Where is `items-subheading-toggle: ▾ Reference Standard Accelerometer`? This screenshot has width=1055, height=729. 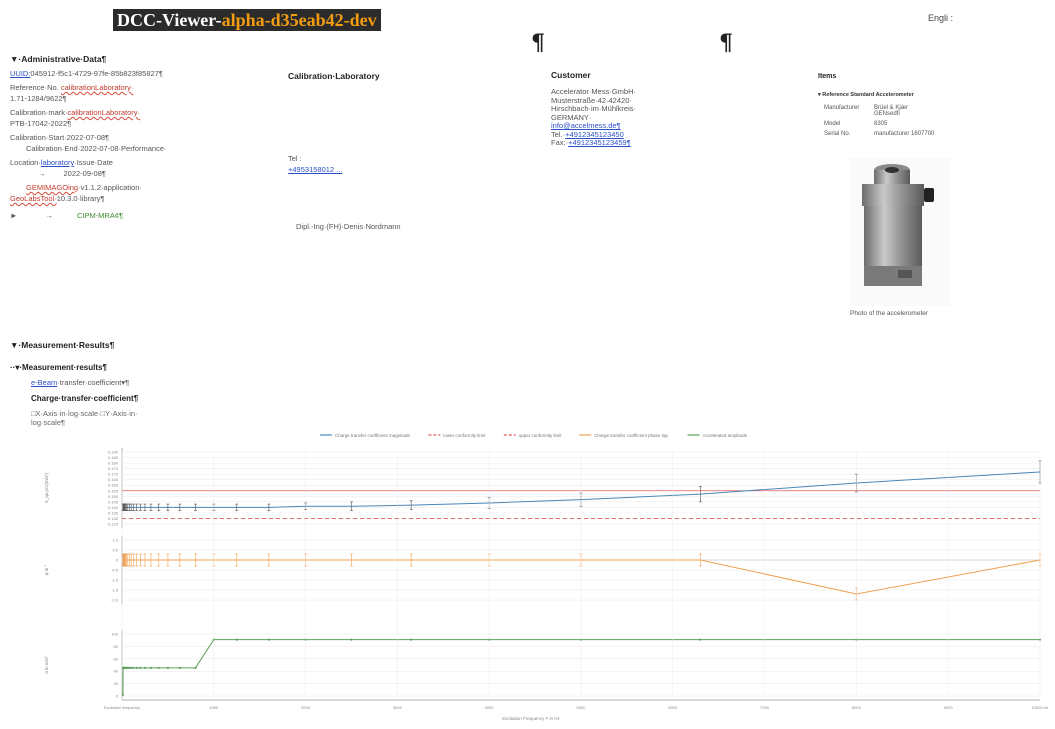
items-subheading-toggle: ▾ Reference Standard Accelerometer is located at coordinates (866, 95).